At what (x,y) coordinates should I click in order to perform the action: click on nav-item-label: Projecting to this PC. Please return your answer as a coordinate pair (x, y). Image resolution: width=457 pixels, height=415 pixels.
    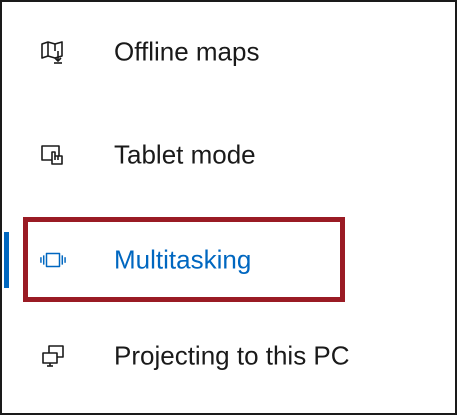
    Looking at the image, I should click on (232, 355).